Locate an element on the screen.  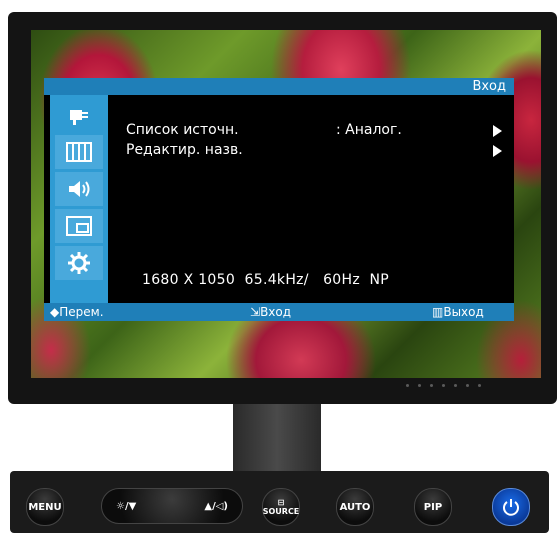
osd-tab-pip is located at coordinates (79, 226).